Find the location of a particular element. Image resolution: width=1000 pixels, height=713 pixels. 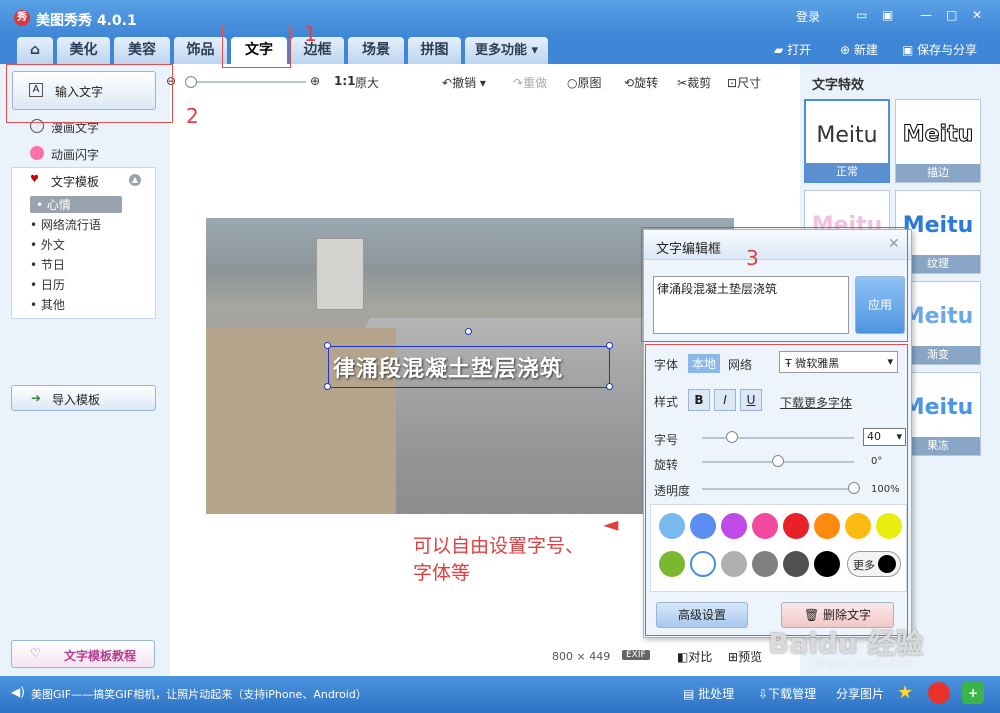

overlay-text: 律涌段混凝土垫层浇筑 is located at coordinates (448, 367).